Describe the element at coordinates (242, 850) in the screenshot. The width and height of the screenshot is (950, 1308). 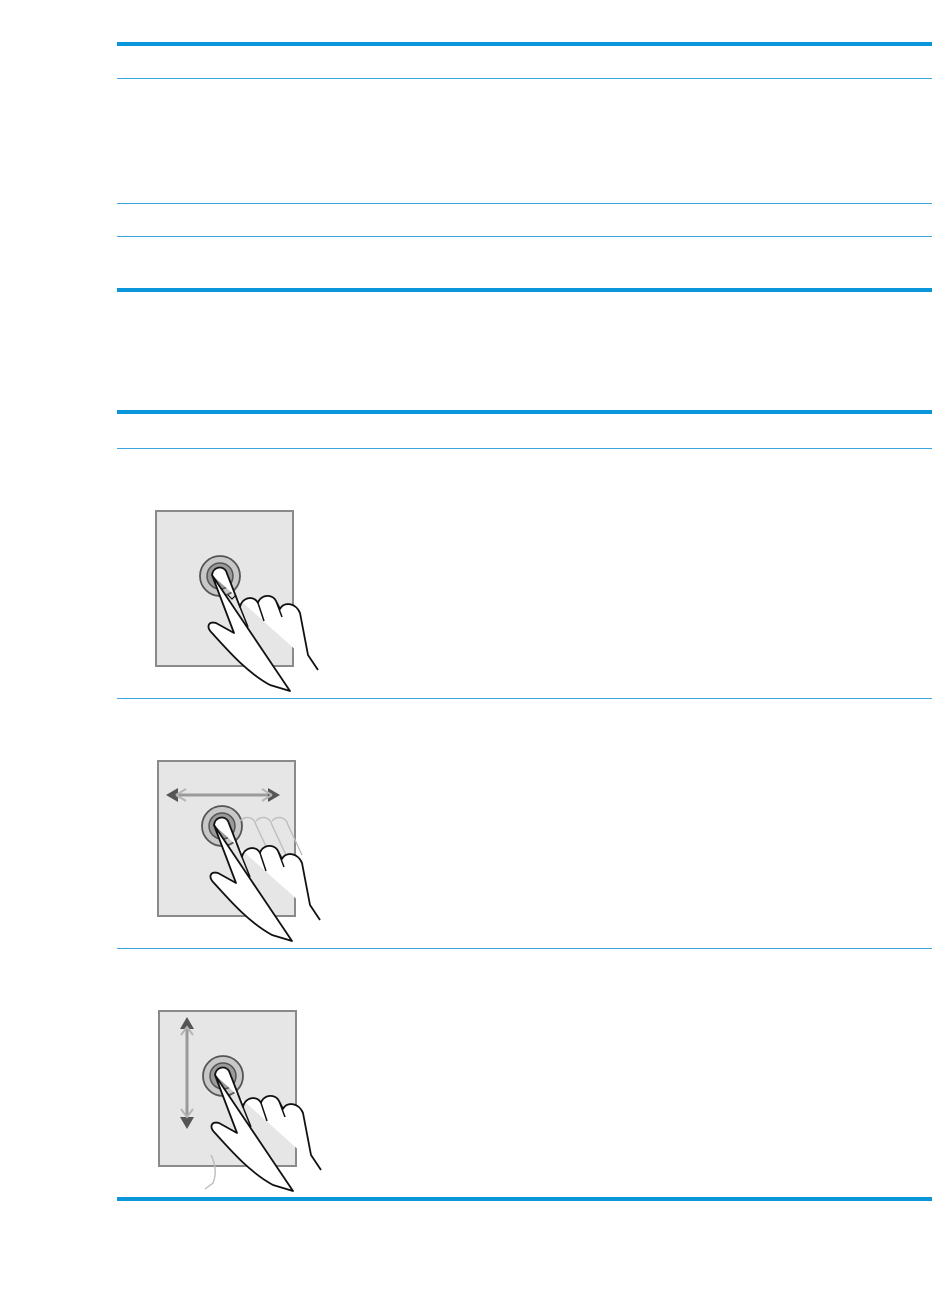
I see `swipe-horizontal-gesture-icon` at that location.